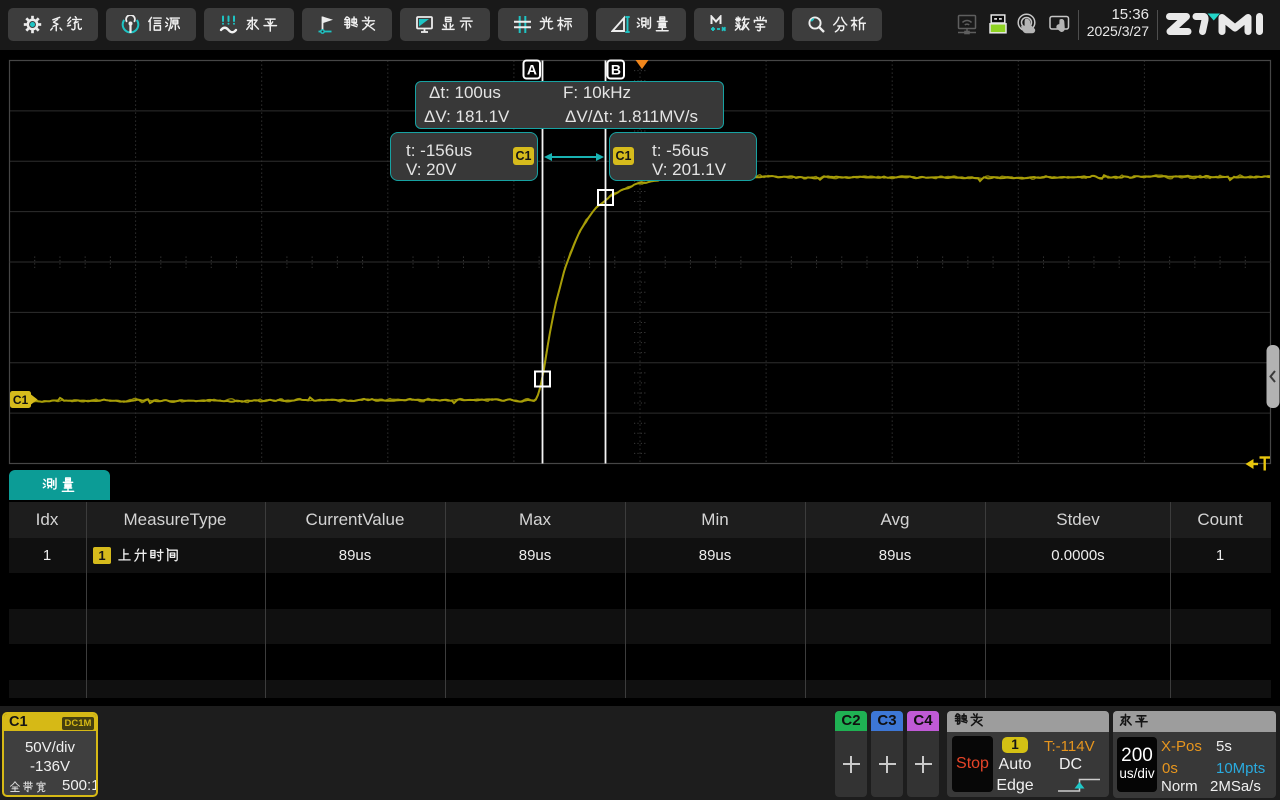  What do you see at coordinates (21, 400) in the screenshot?
I see `svg-text: C1` at bounding box center [21, 400].